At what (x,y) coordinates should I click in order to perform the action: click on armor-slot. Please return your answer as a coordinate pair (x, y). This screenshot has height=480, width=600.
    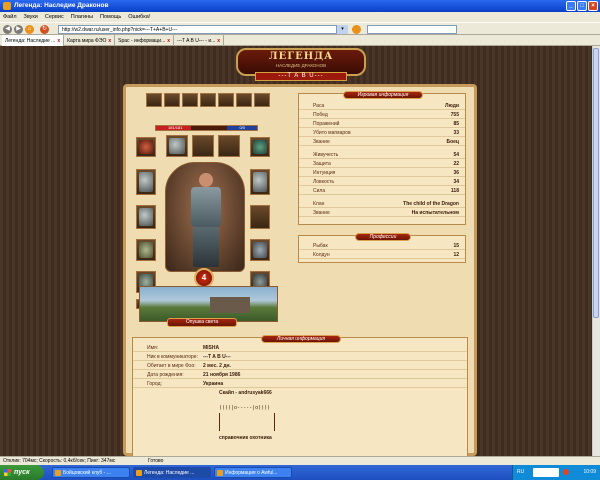
    Looking at the image, I should click on (146, 217).